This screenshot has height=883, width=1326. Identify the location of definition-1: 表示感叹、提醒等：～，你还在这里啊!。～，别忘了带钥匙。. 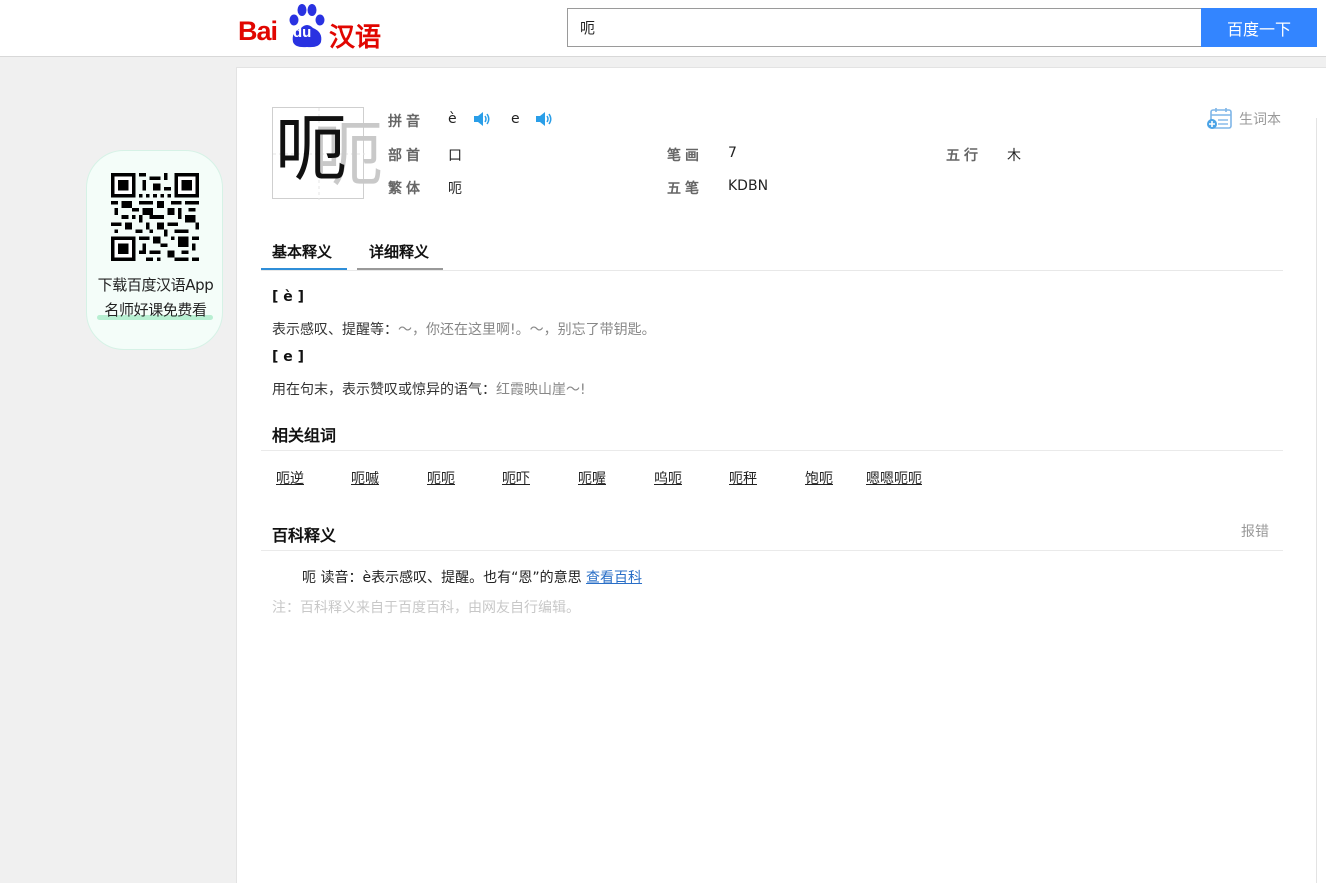
(464, 329).